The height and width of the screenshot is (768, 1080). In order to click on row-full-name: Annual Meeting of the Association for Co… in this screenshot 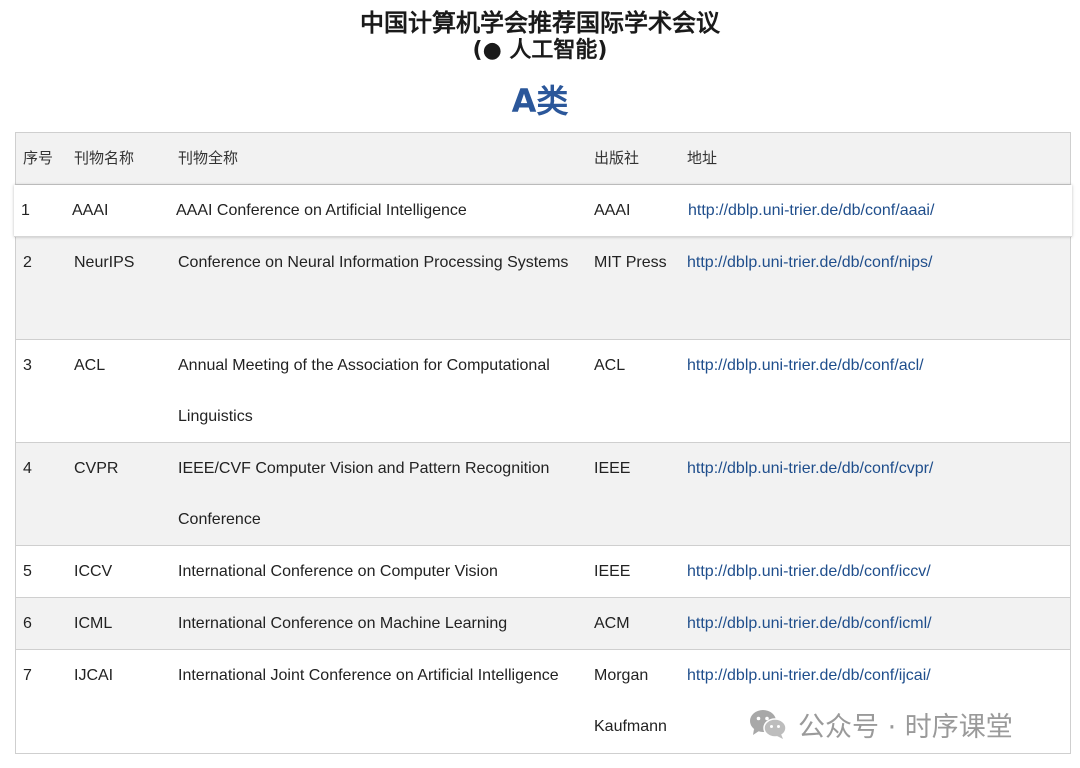, I will do `click(364, 391)`.